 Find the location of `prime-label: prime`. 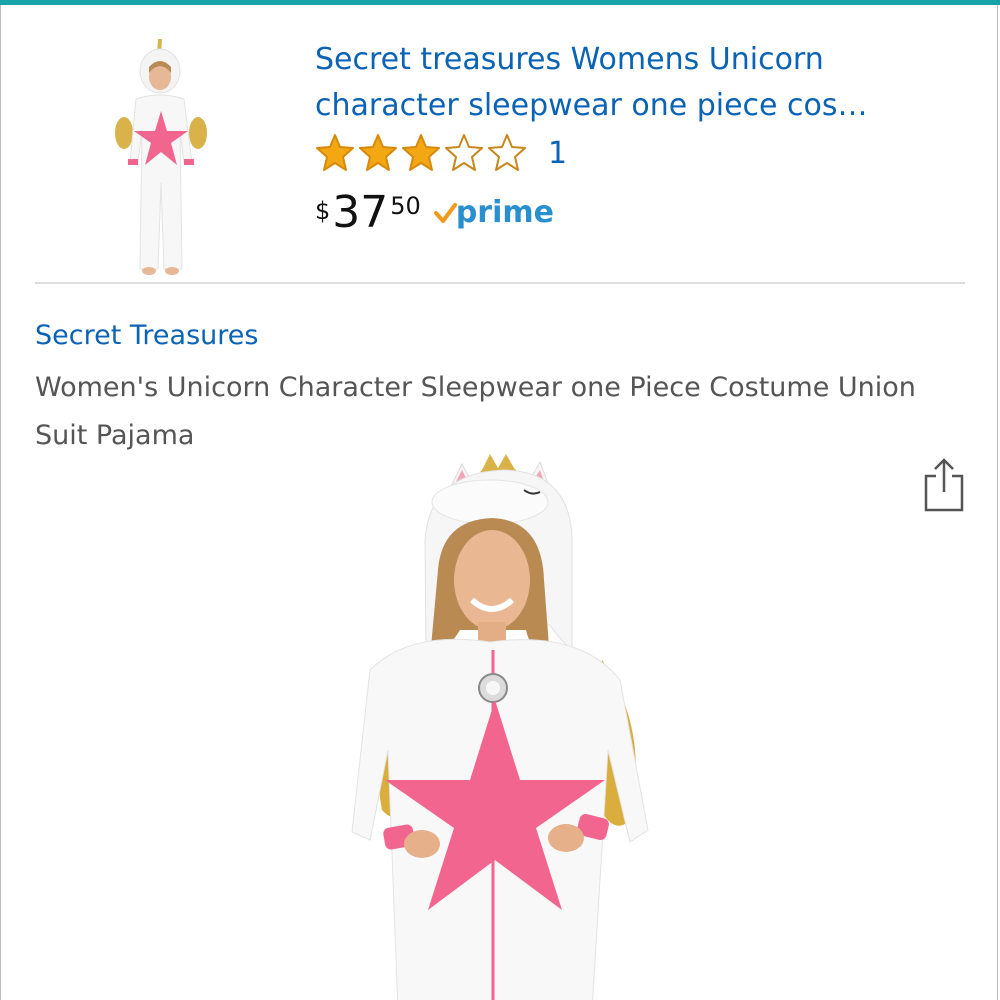

prime-label: prime is located at coordinates (504, 212).